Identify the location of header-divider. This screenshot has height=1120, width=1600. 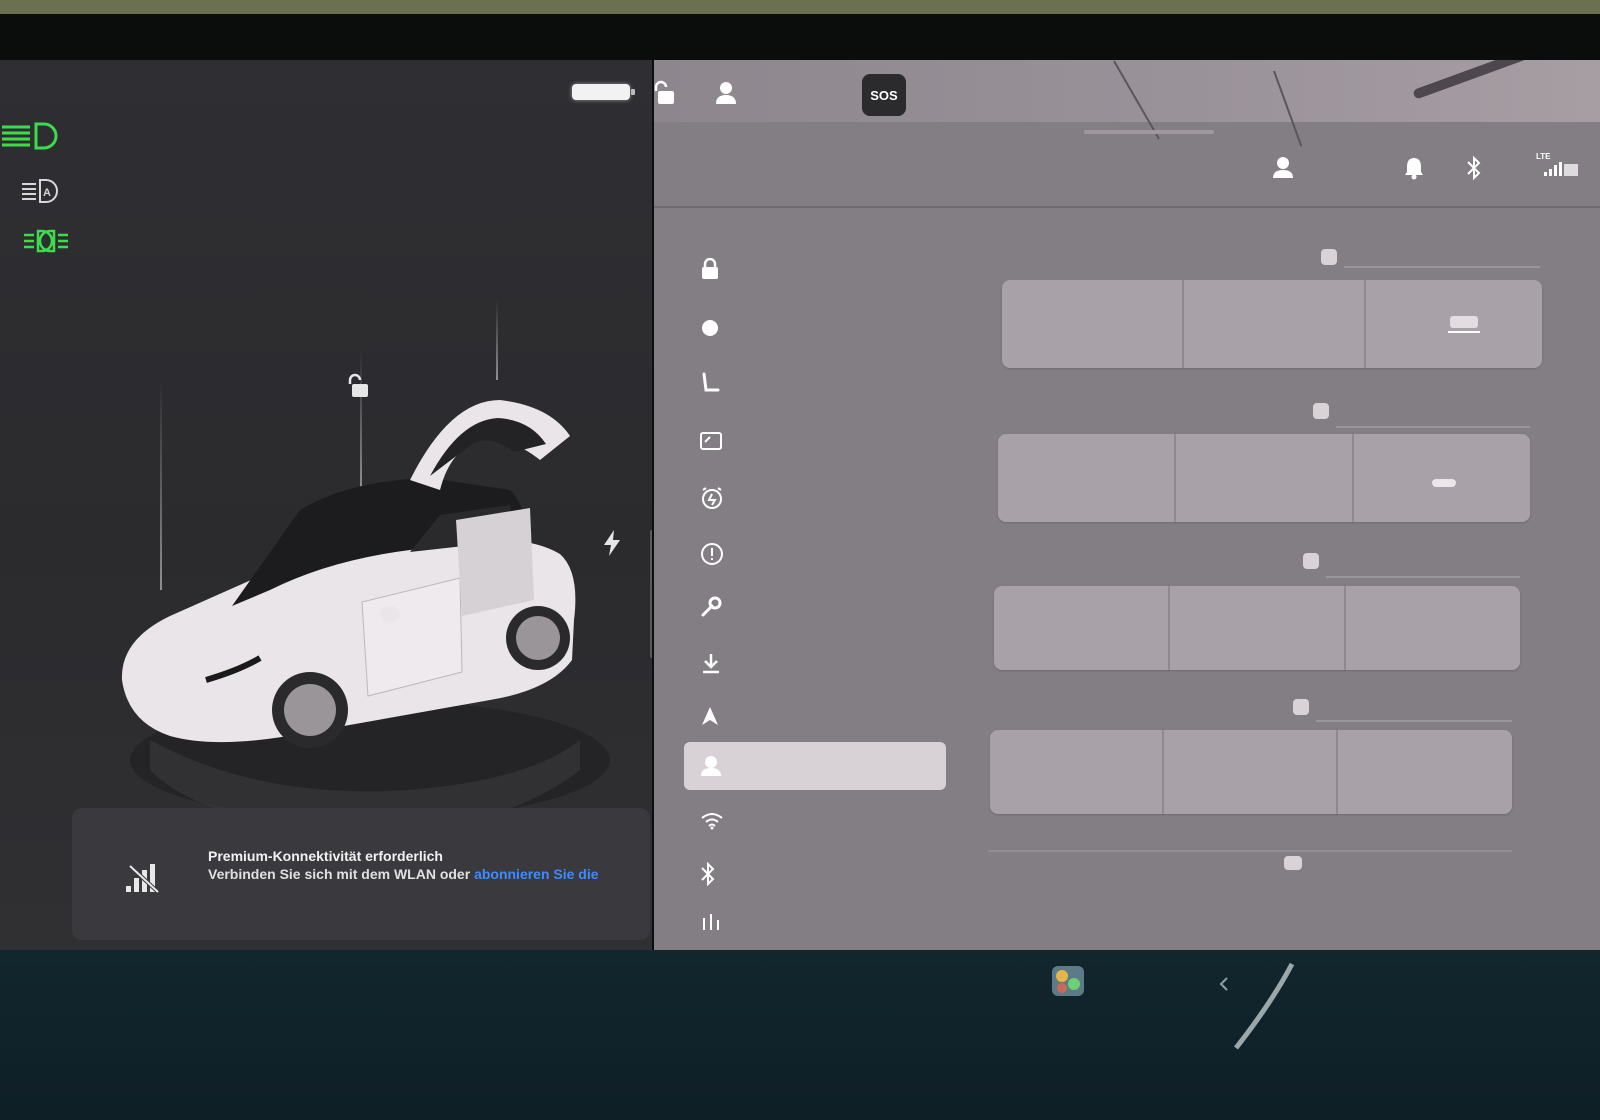
(1127, 207).